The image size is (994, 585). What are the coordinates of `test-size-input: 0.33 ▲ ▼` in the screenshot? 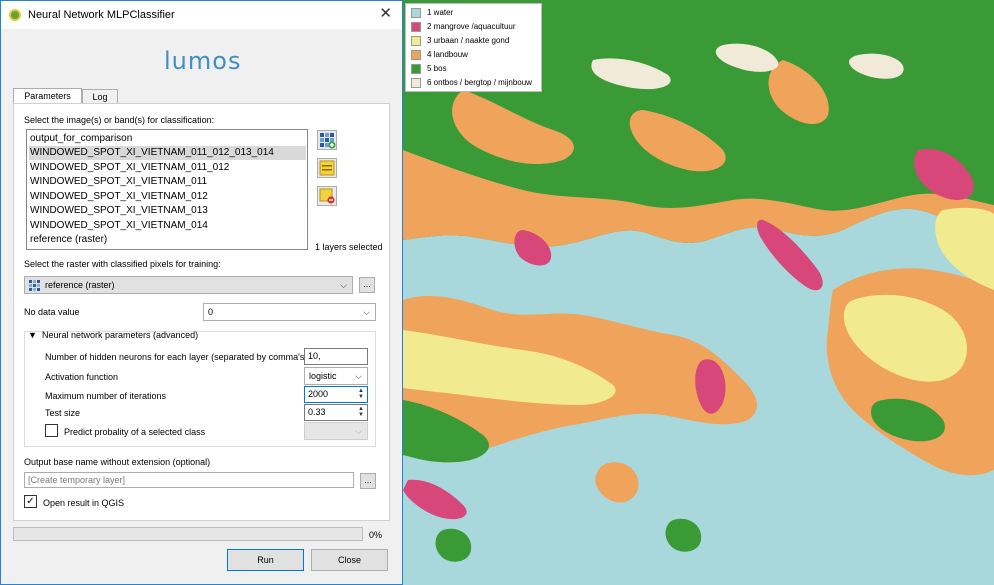 It's located at (336, 412).